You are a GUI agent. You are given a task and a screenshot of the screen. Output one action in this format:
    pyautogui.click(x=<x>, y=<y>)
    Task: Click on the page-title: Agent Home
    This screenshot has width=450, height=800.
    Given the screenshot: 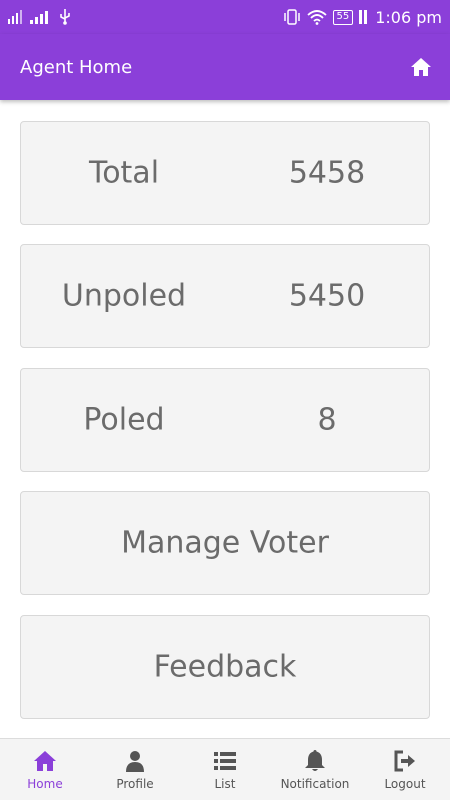 What is the action you would take?
    pyautogui.click(x=76, y=67)
    